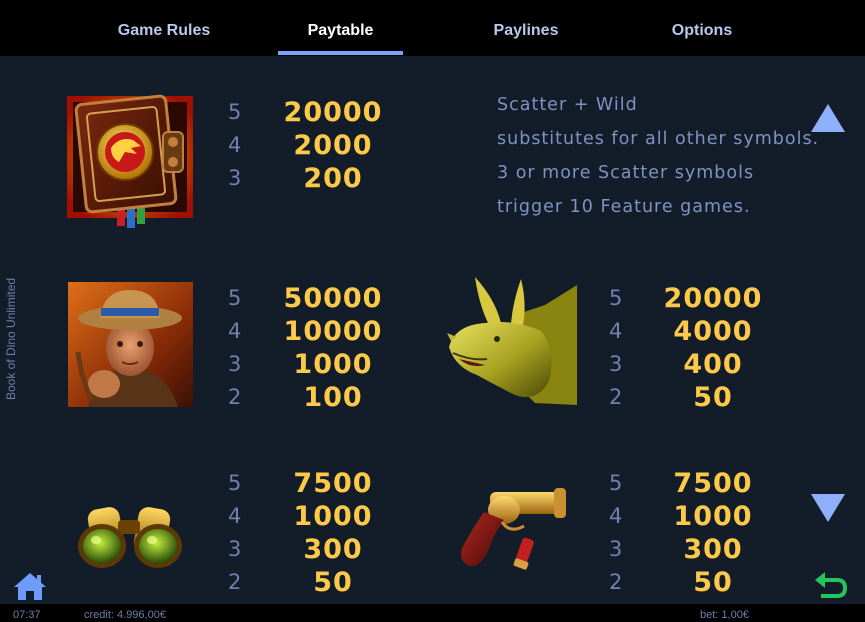 Image resolution: width=865 pixels, height=622 pixels. What do you see at coordinates (30, 586) in the screenshot?
I see `home-icon` at bounding box center [30, 586].